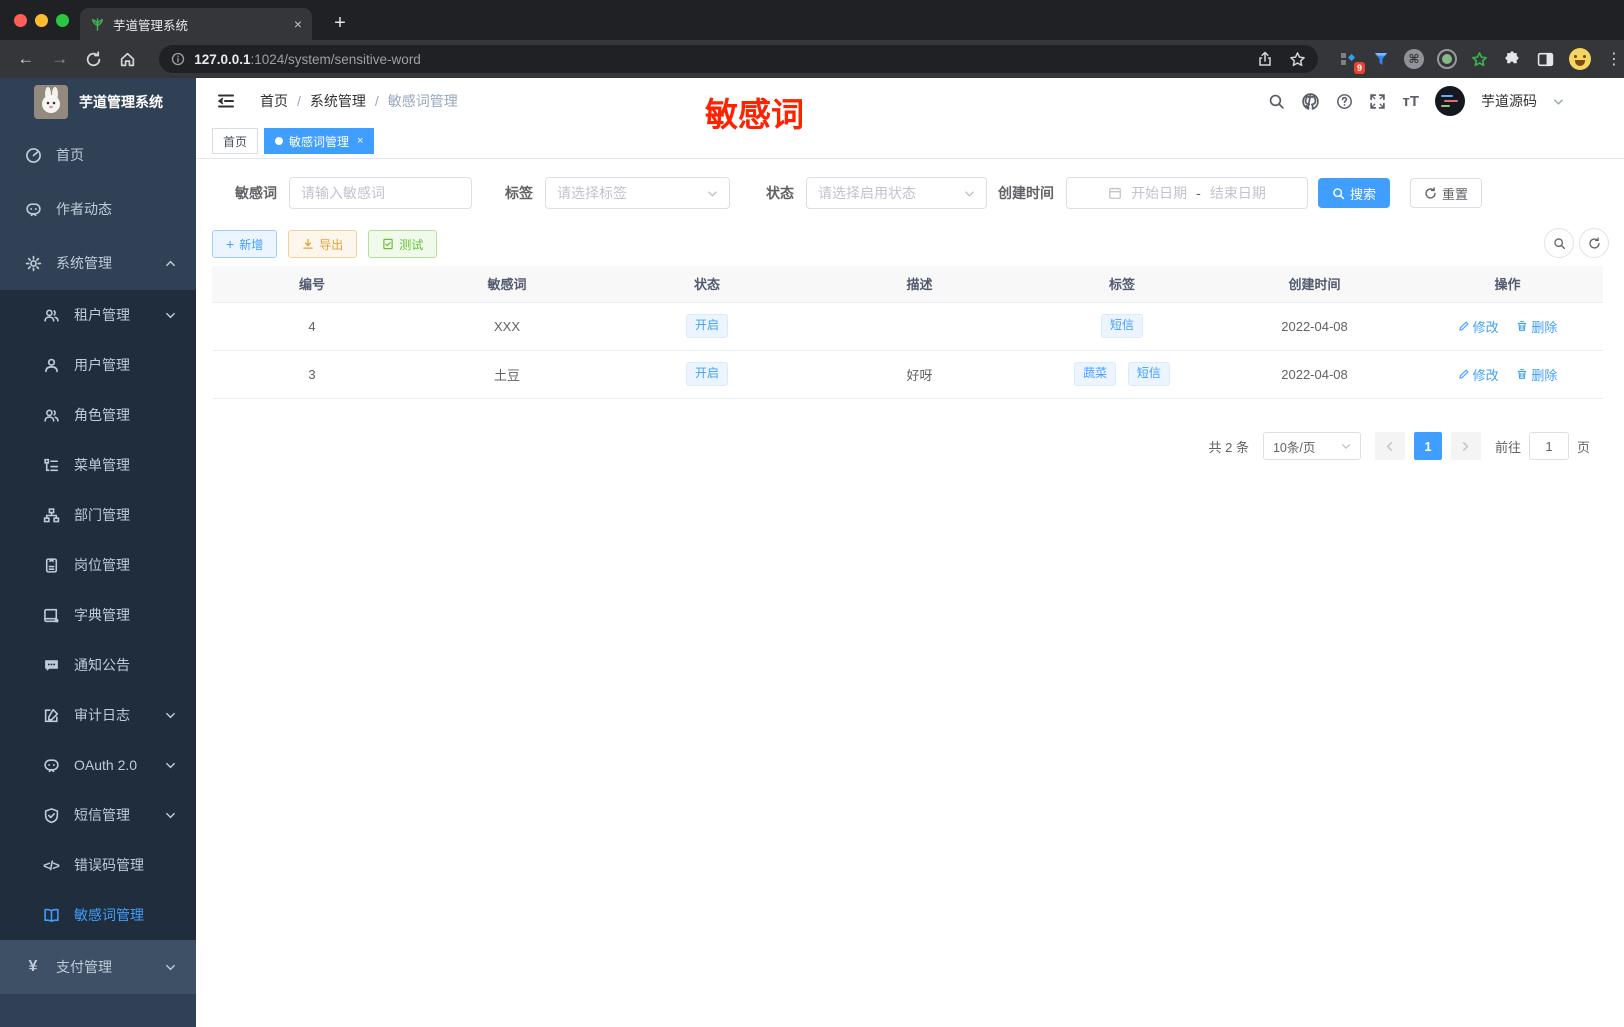  I want to click on page-size-select: 10条/页, so click(1311, 446).